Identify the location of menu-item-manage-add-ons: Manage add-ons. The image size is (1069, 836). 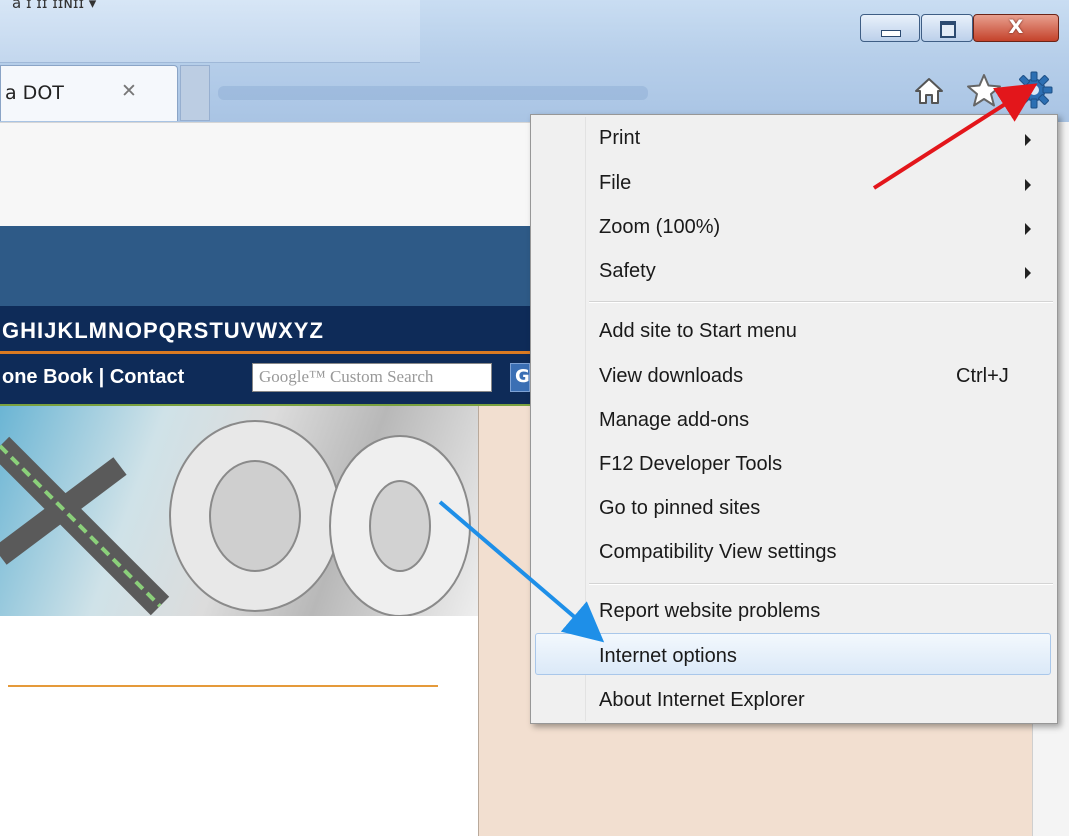
(674, 420).